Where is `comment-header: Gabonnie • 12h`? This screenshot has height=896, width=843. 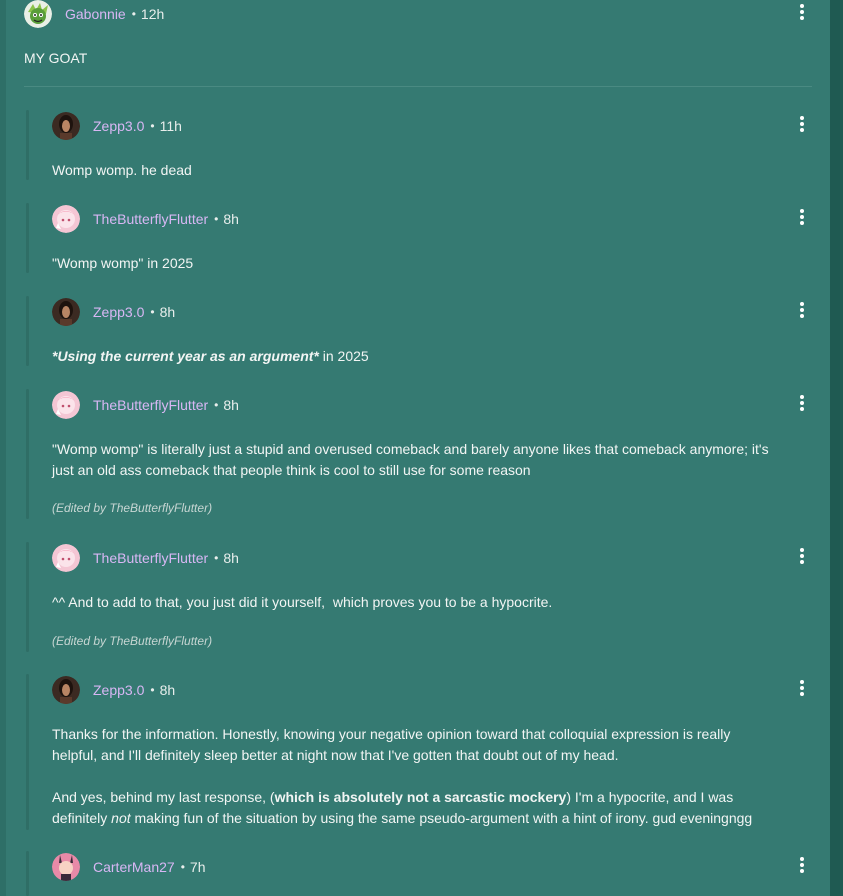
comment-header: Gabonnie • 12h is located at coordinates (94, 14).